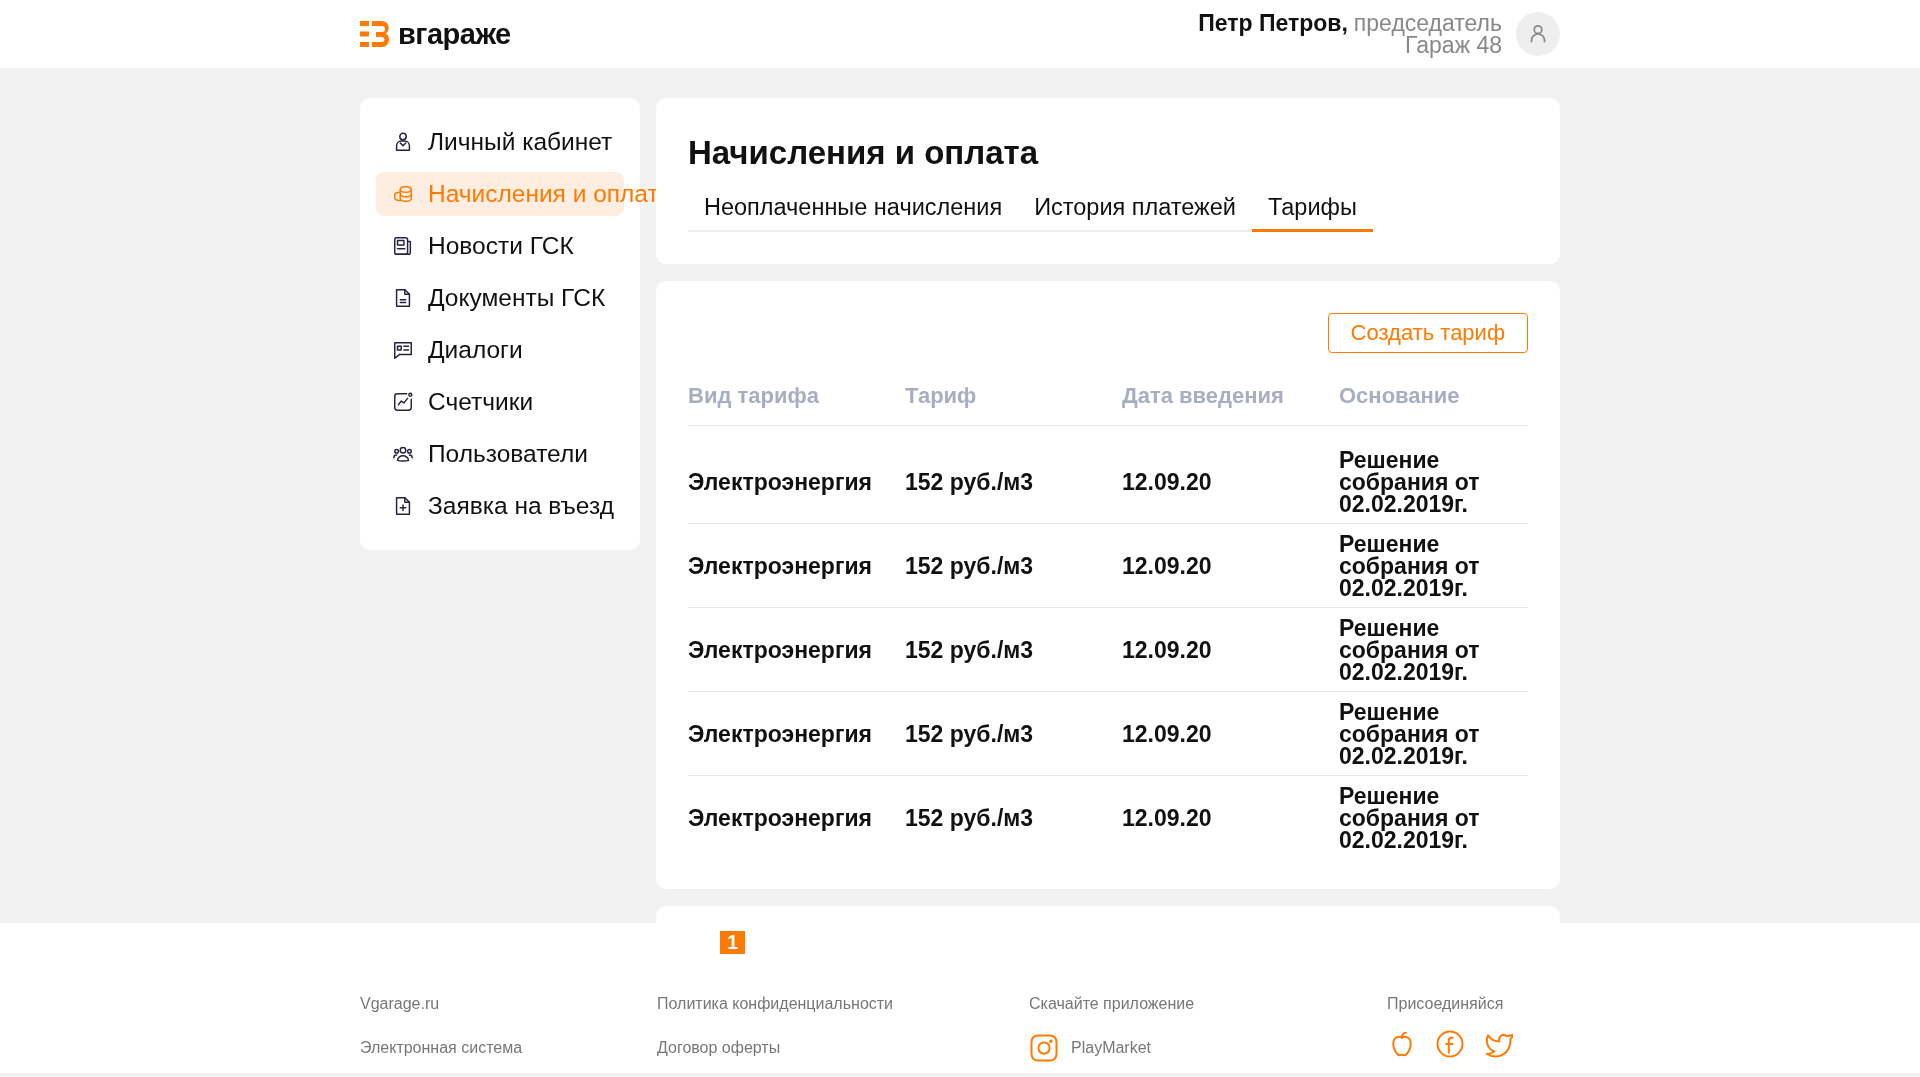  I want to click on newspaper-icon, so click(403, 246).